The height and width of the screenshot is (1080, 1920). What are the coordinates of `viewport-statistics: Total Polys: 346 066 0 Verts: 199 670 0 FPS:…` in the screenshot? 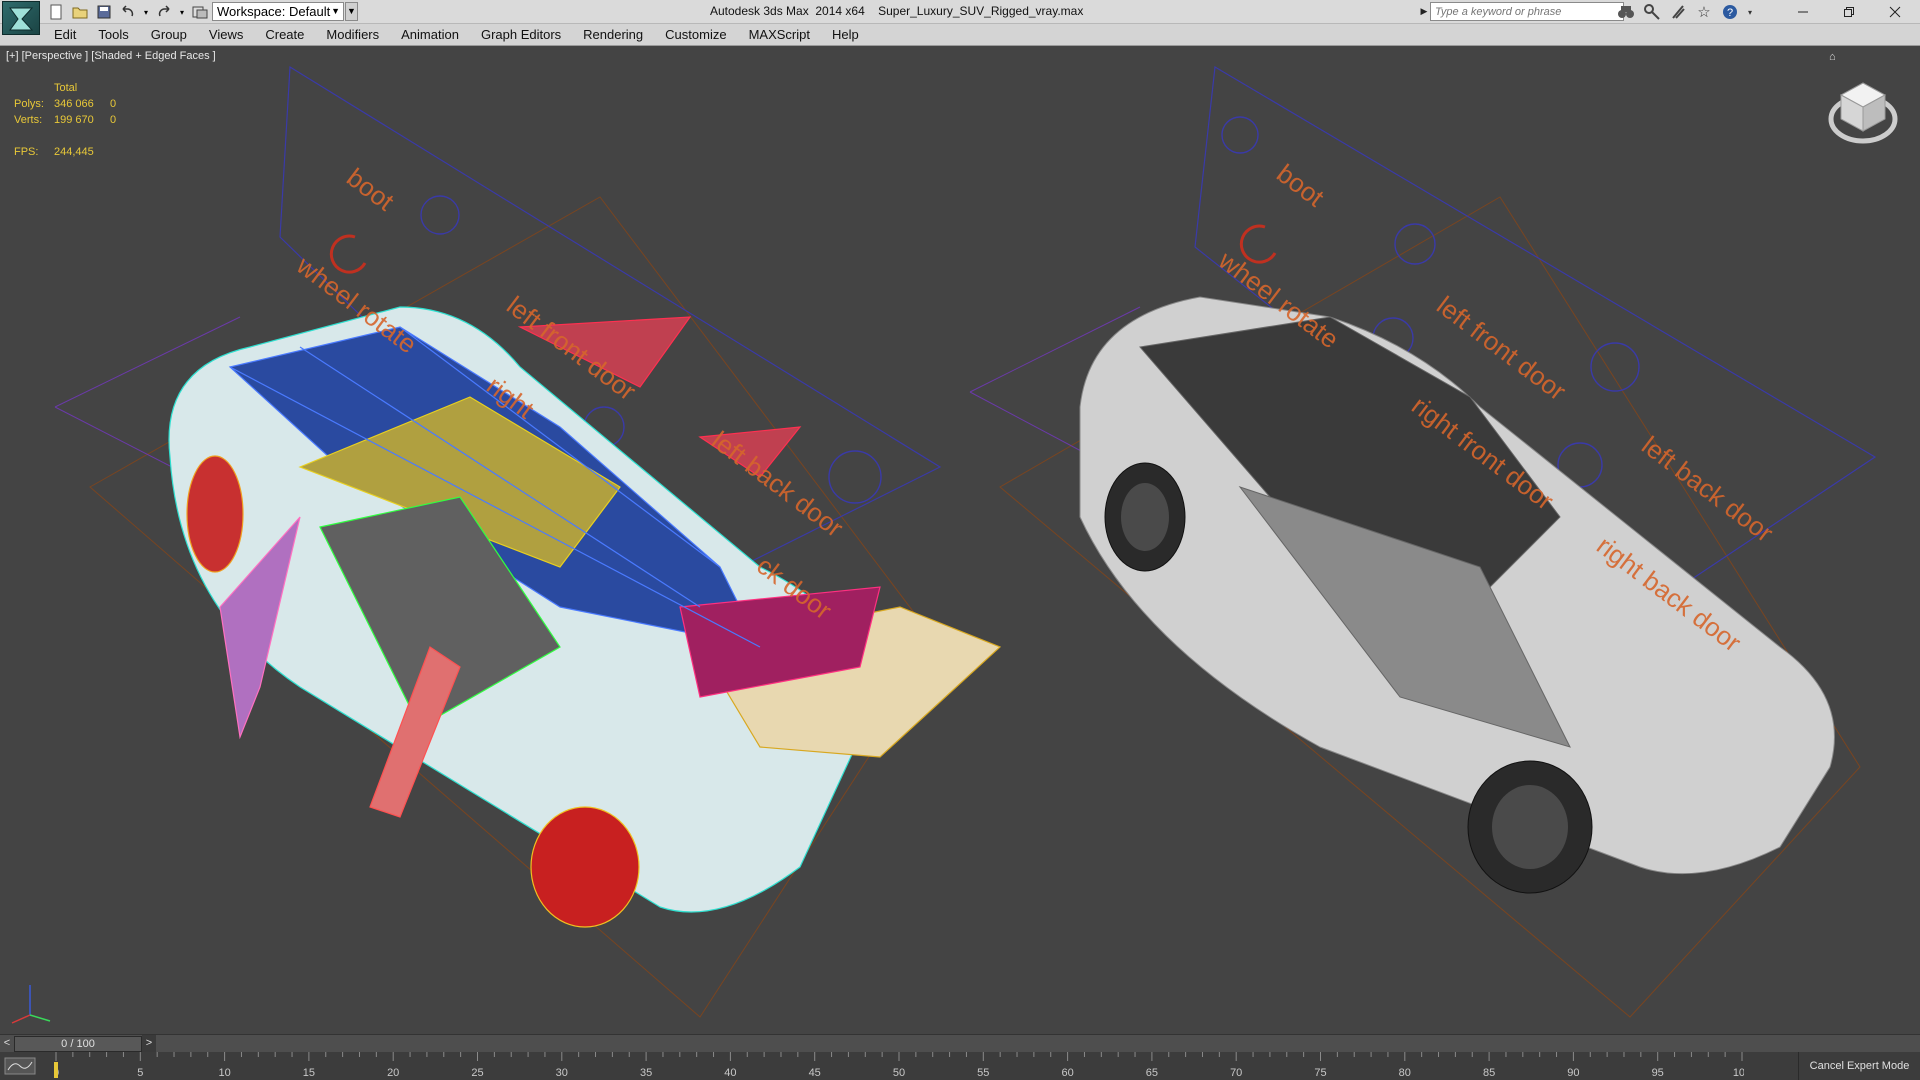 It's located at (65, 120).